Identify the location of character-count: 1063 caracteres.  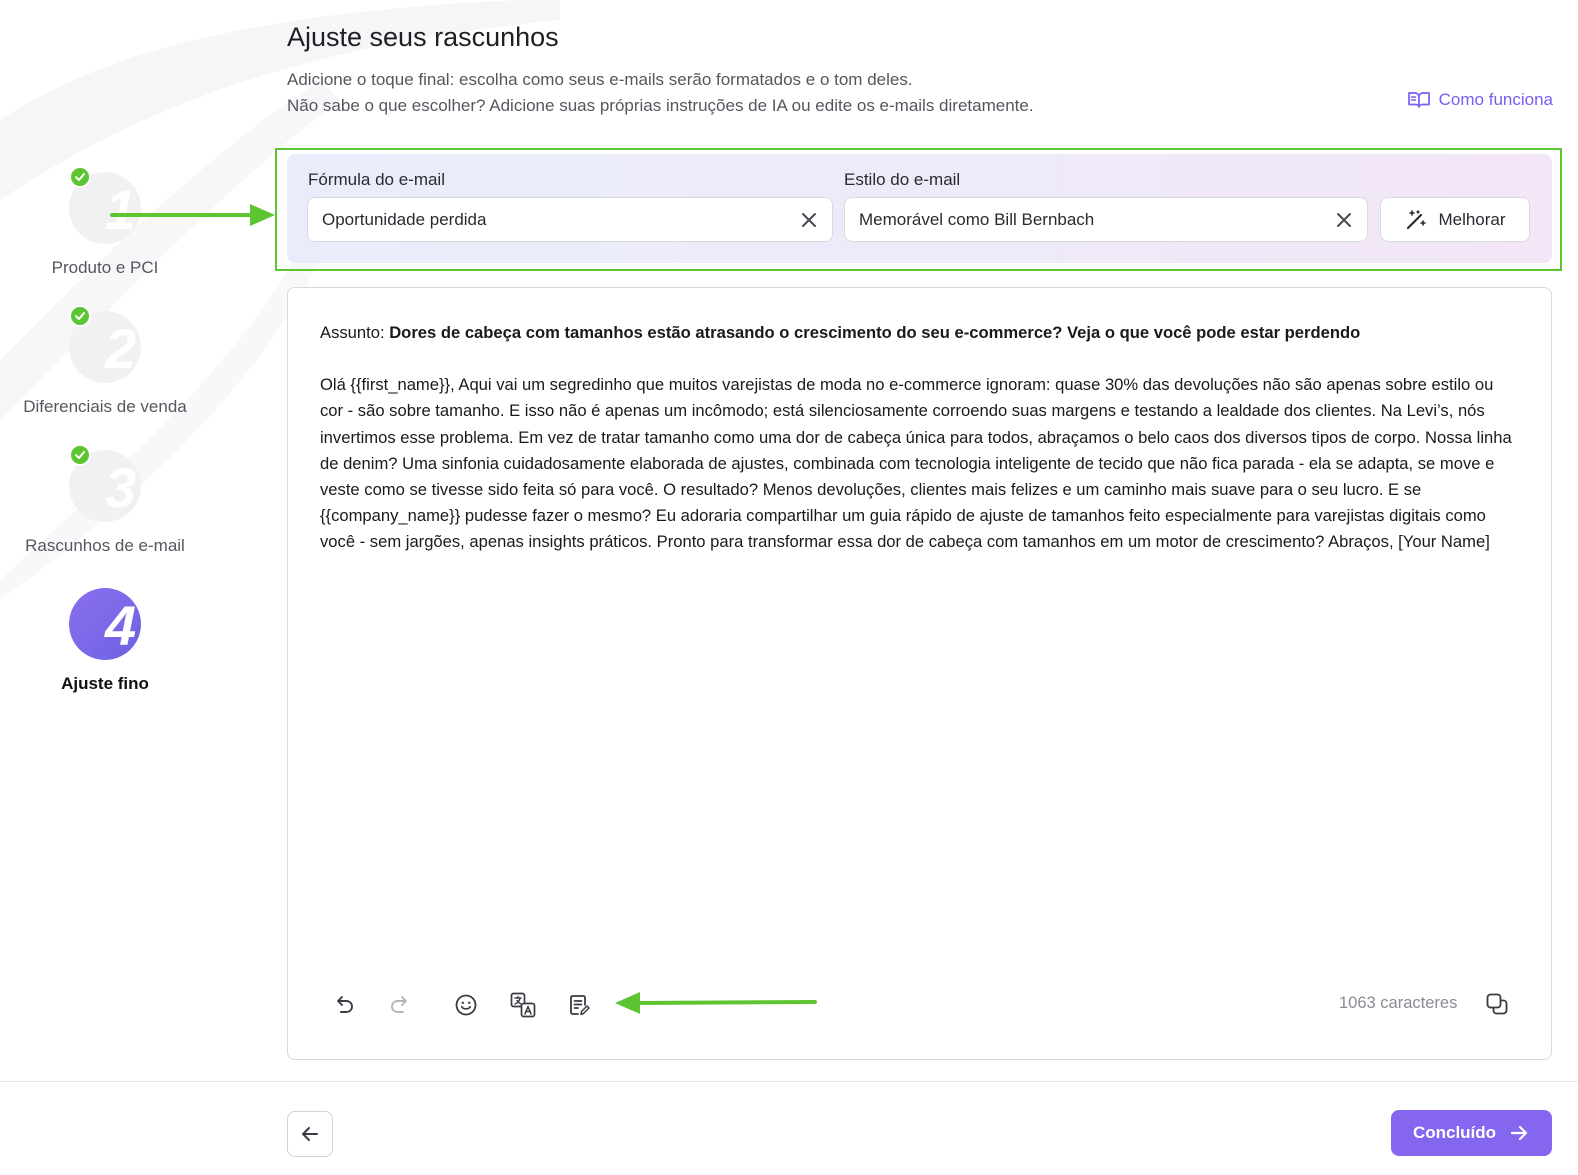
(1398, 1003).